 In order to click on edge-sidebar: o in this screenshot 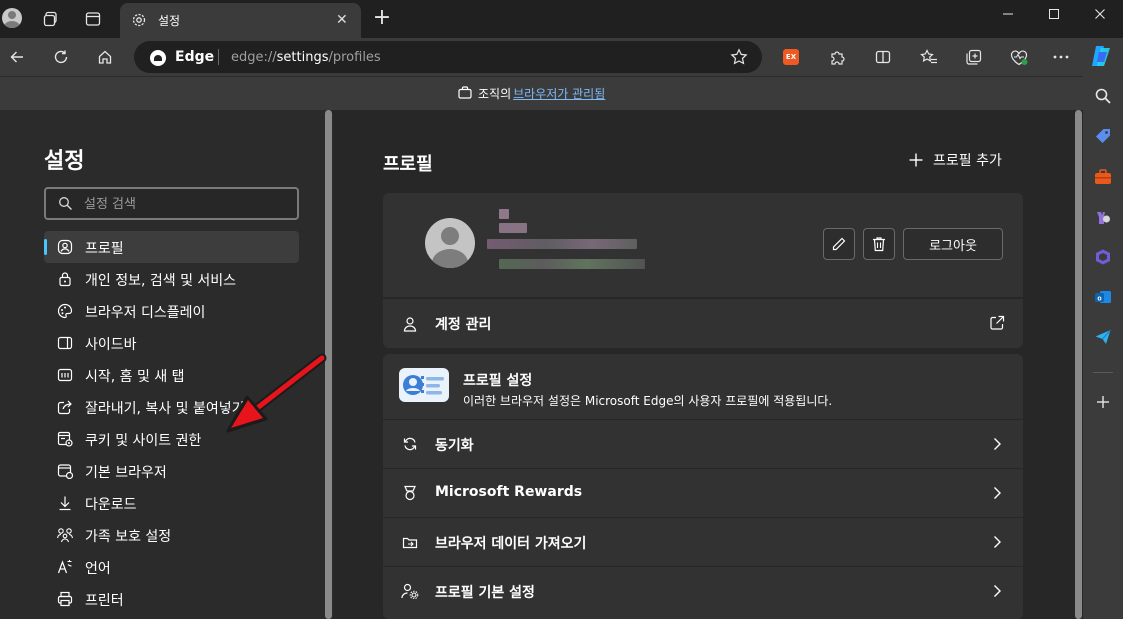, I will do `click(1103, 347)`.